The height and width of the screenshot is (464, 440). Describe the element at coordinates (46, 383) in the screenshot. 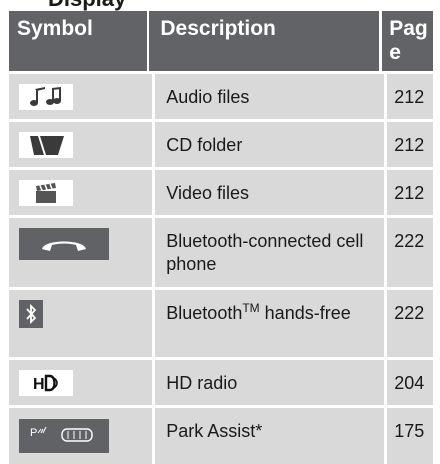

I see `hd-radio-icon: H` at that location.